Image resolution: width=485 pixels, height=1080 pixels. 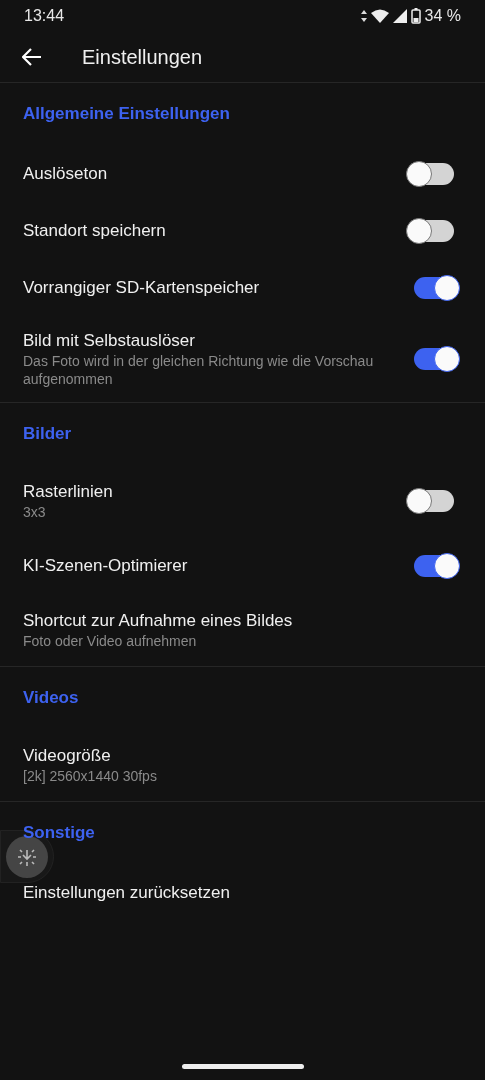 I want to click on setting-label: Auslöseton, so click(x=65, y=173).